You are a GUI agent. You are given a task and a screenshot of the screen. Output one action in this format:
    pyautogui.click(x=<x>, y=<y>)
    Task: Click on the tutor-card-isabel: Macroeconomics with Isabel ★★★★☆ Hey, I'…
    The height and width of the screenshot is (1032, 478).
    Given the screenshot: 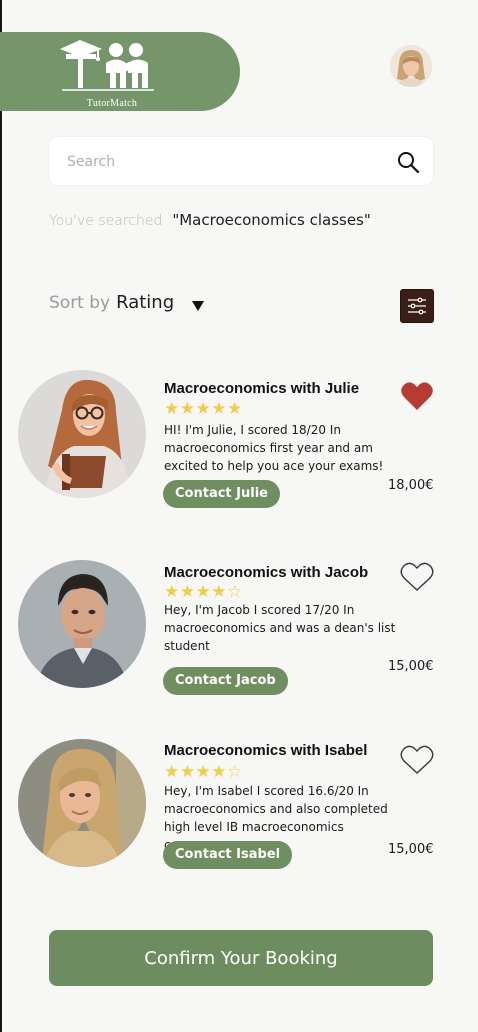 What is the action you would take?
    pyautogui.click(x=239, y=811)
    